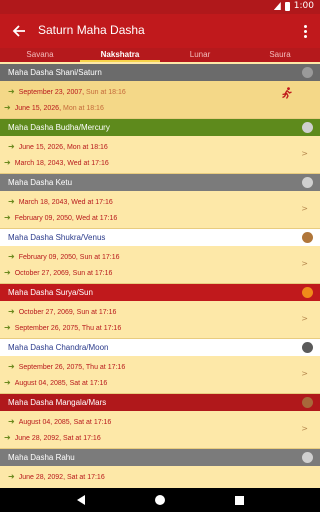 The height and width of the screenshot is (512, 320). I want to click on end-date: ➜ August 04, 2085, Sat at 17:16, so click(55, 382).